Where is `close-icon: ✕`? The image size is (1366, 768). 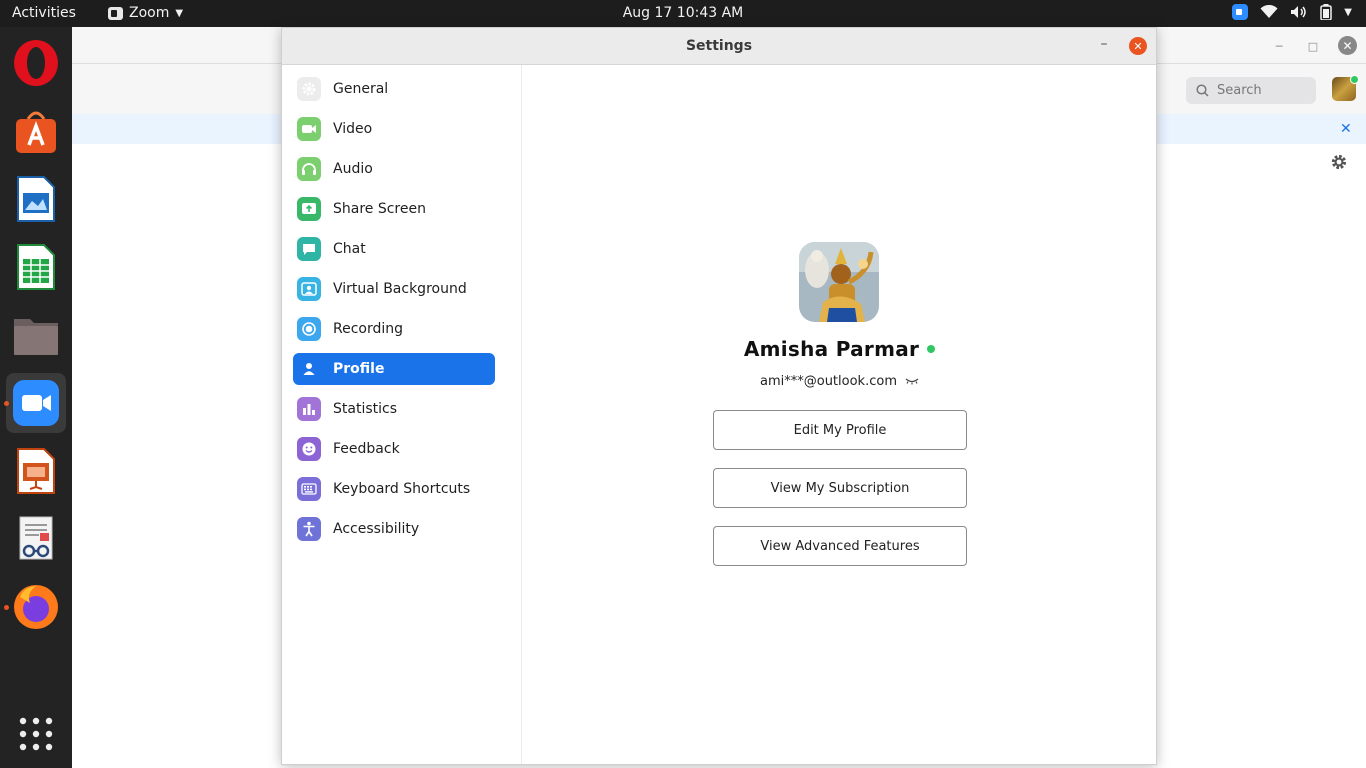 close-icon: ✕ is located at coordinates (1346, 129).